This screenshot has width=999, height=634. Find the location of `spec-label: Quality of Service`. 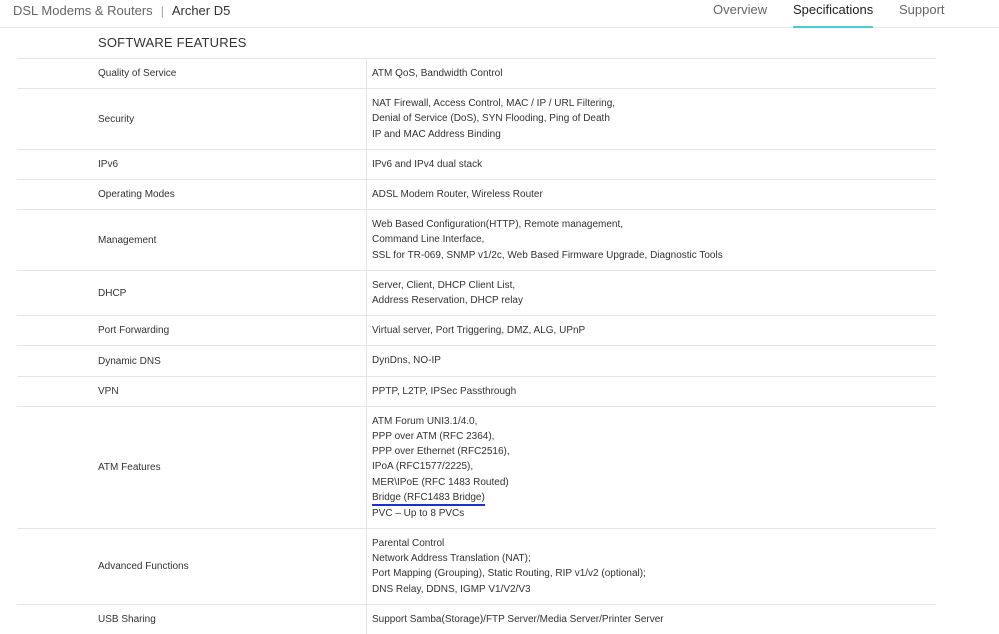

spec-label: Quality of Service is located at coordinates (192, 74).